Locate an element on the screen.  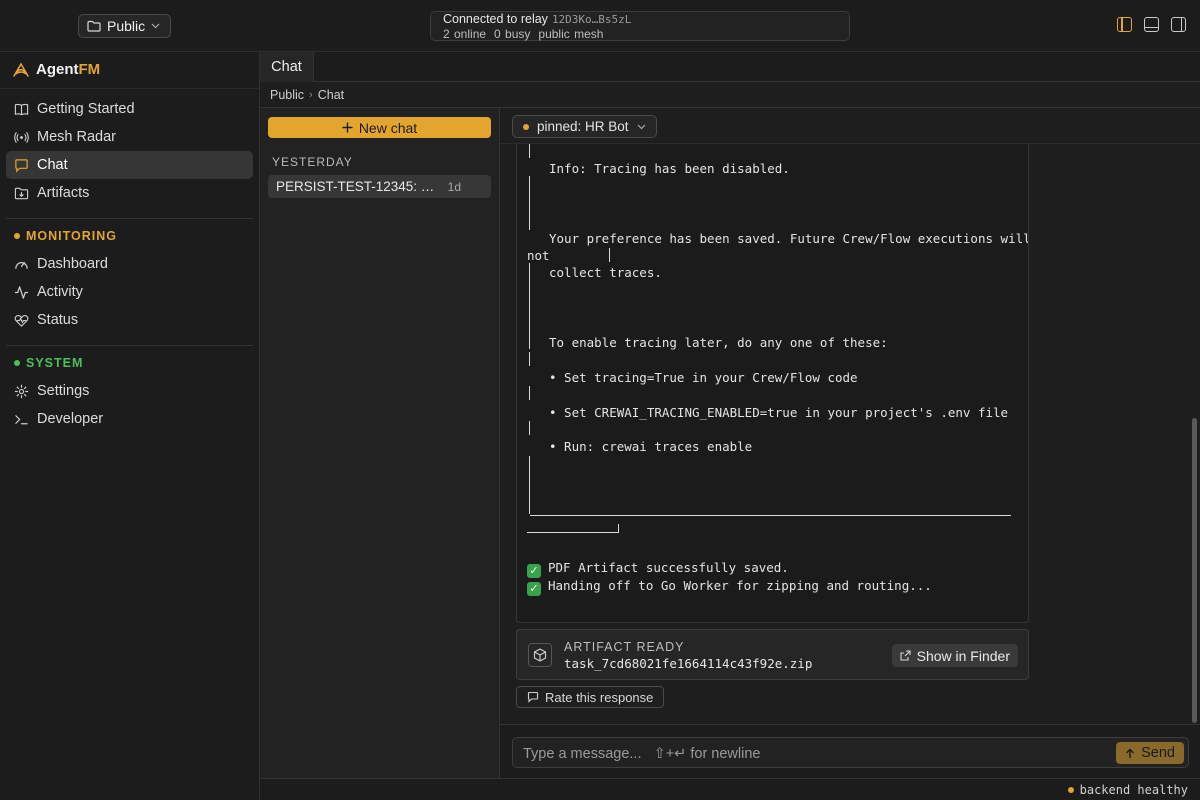
section-monitoring: MONITORING is located at coordinates (65, 236).